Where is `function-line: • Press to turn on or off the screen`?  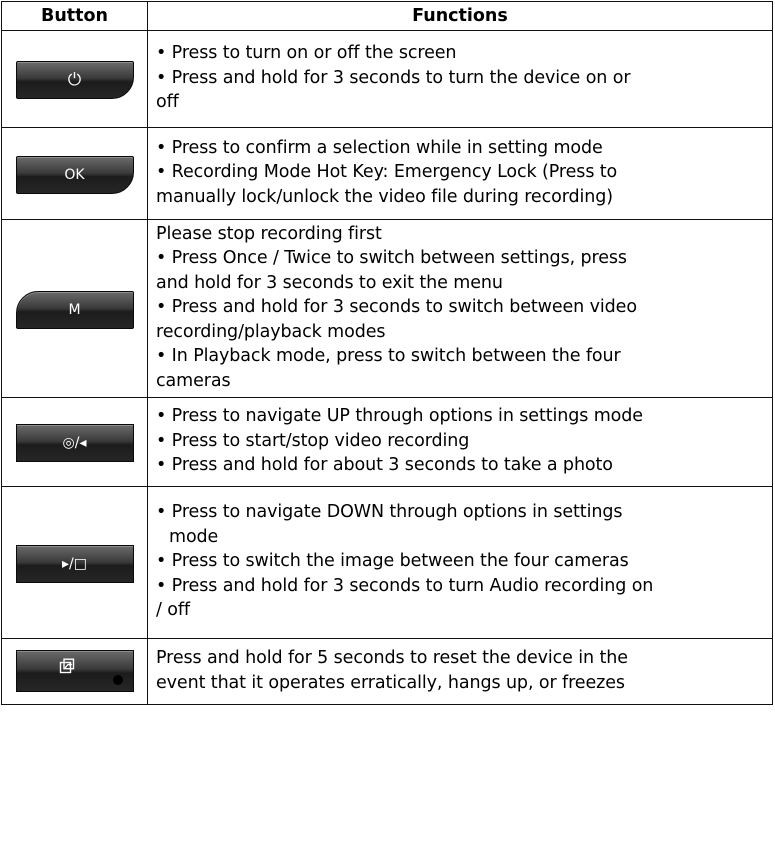
function-line: • Press to turn on or off the screen is located at coordinates (306, 53).